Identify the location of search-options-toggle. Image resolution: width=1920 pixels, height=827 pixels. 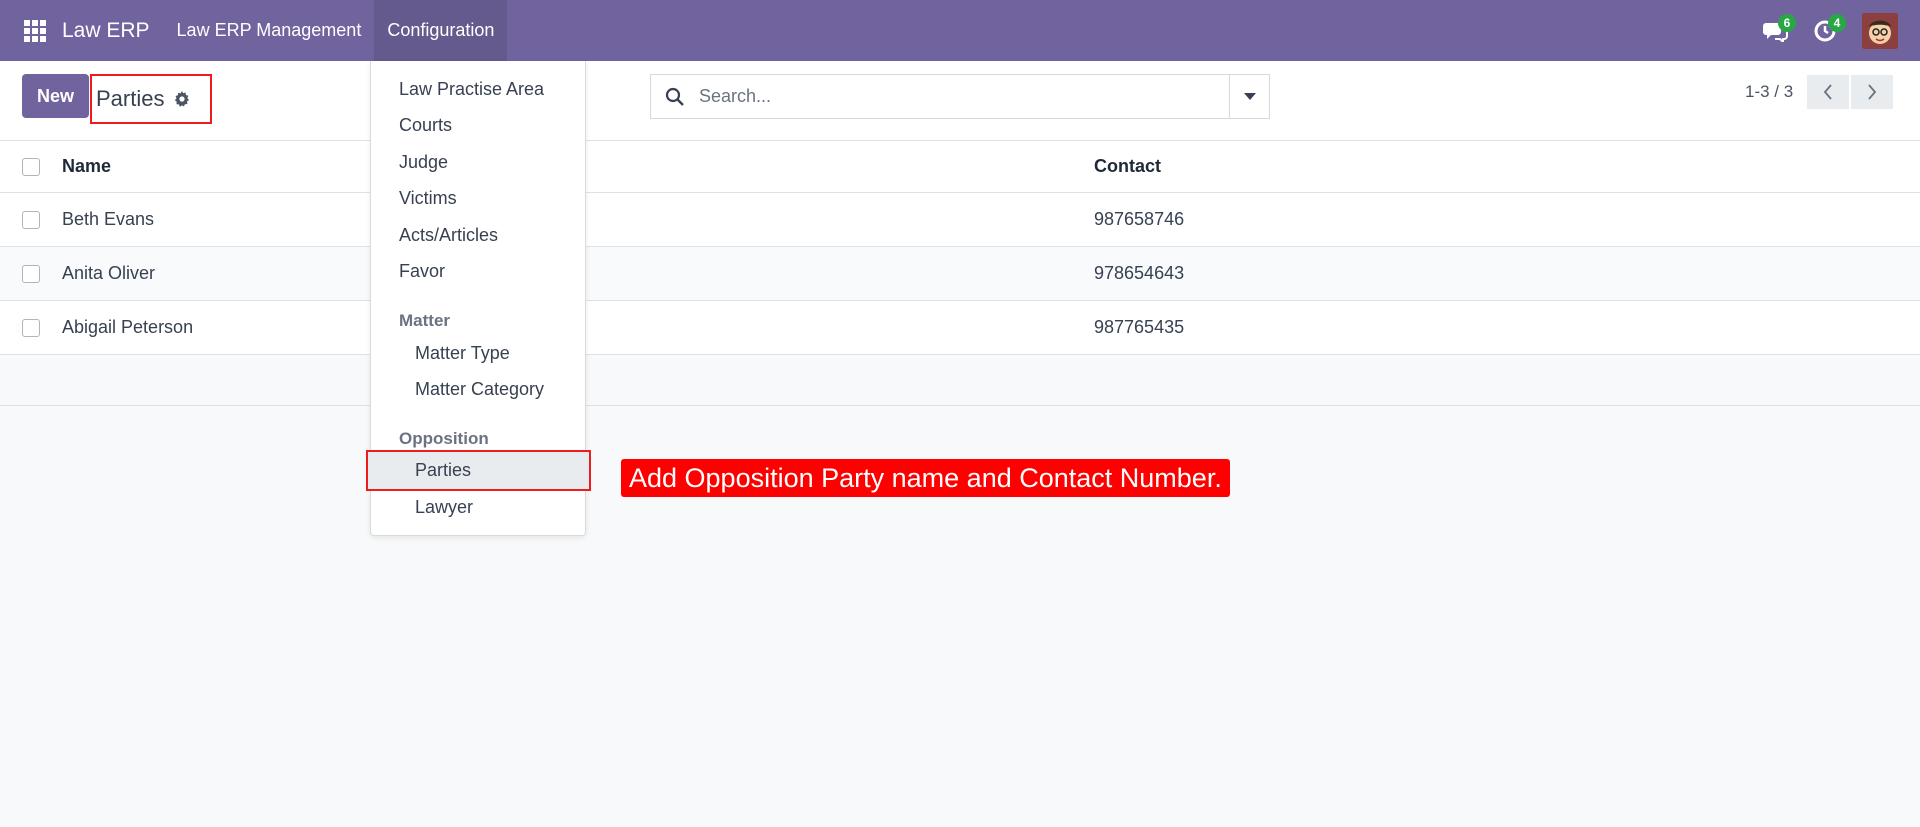
(1249, 96).